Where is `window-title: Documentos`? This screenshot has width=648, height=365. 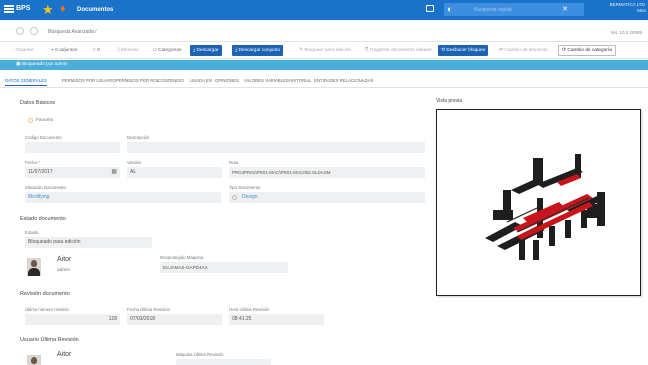
window-title: Documentos is located at coordinates (95, 10).